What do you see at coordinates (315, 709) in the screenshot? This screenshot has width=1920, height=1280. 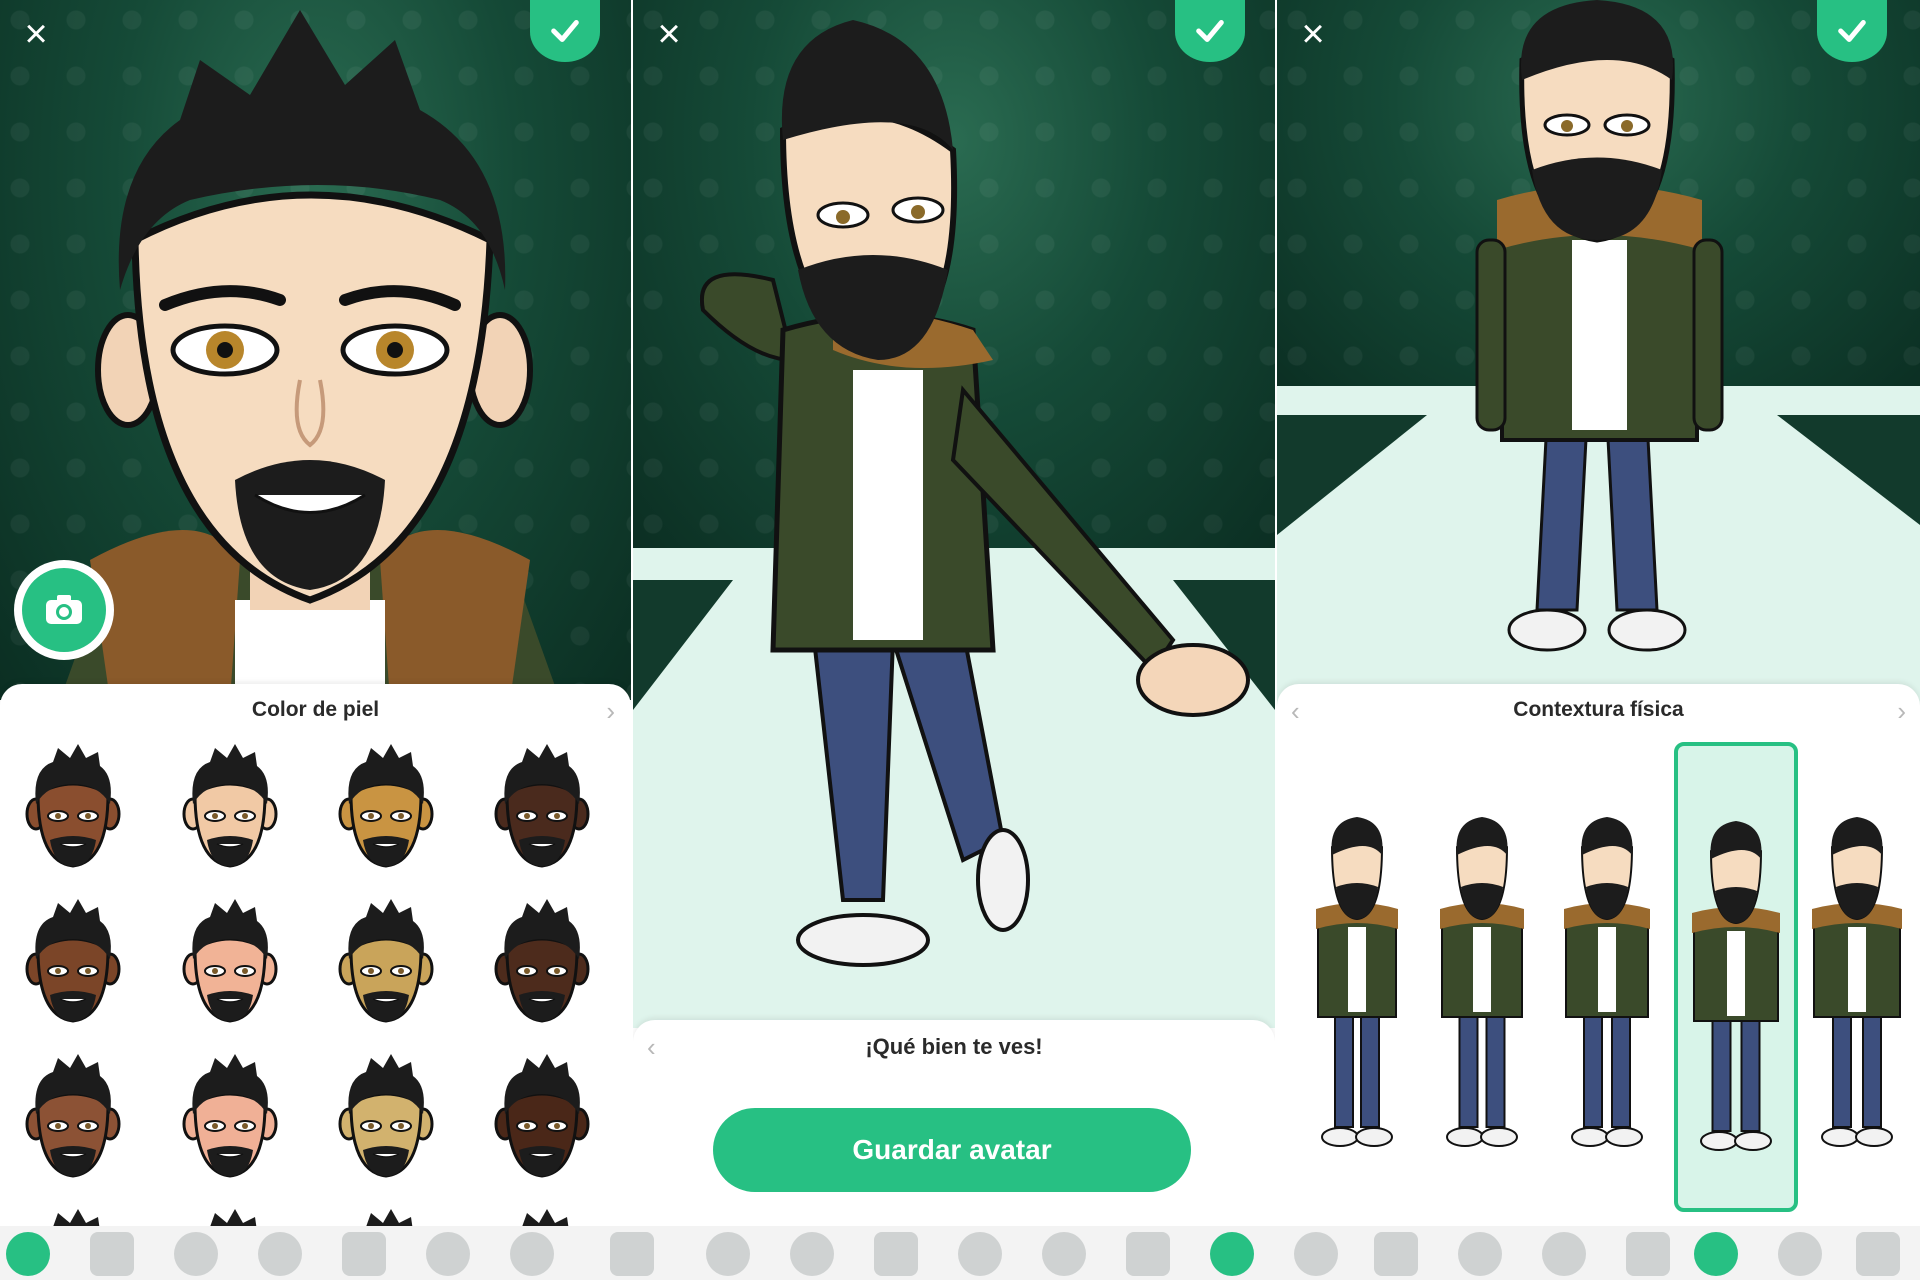 I see `sheet-title: Color de piel` at bounding box center [315, 709].